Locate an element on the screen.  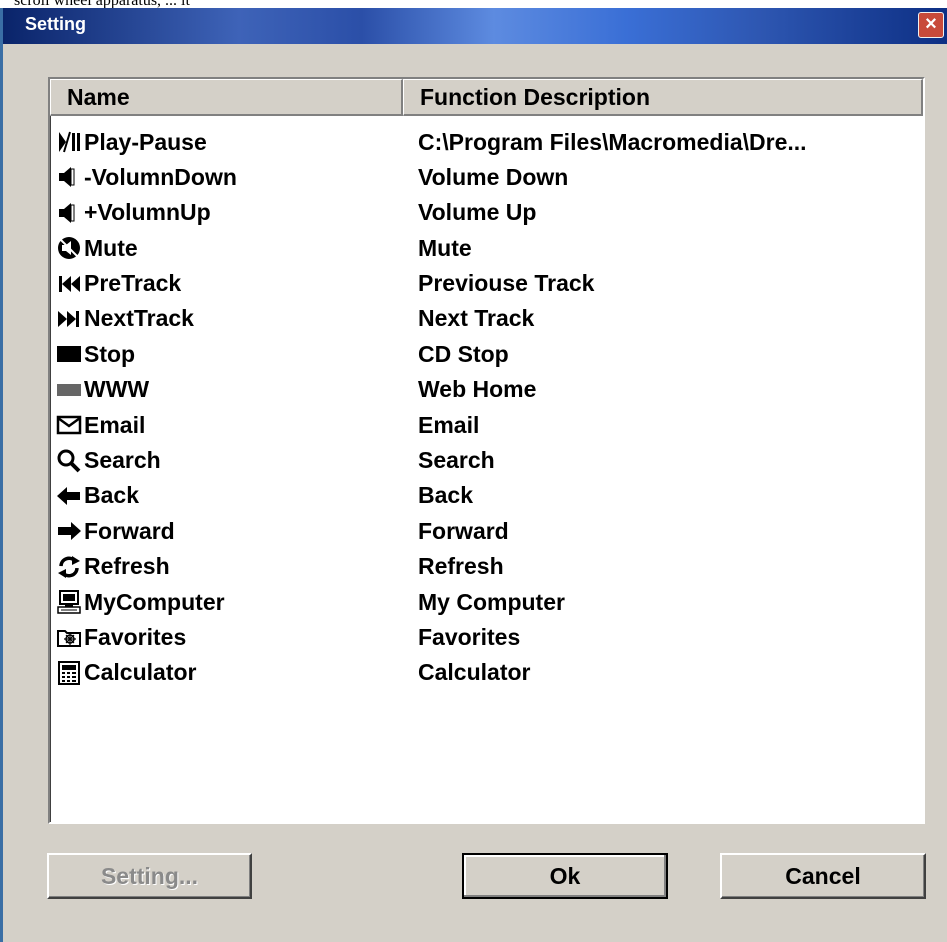
item-name-cell: Refresh is located at coordinates (113, 567).